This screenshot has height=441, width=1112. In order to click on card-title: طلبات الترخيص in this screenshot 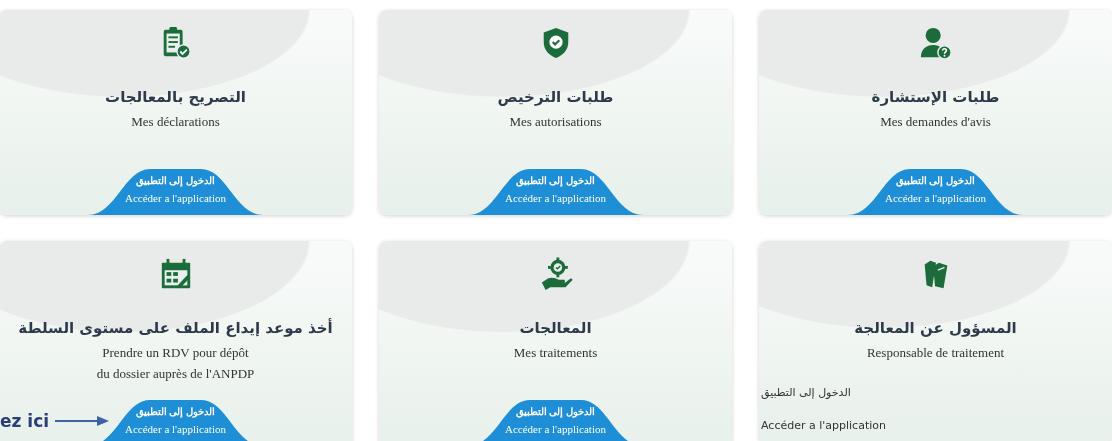, I will do `click(555, 97)`.